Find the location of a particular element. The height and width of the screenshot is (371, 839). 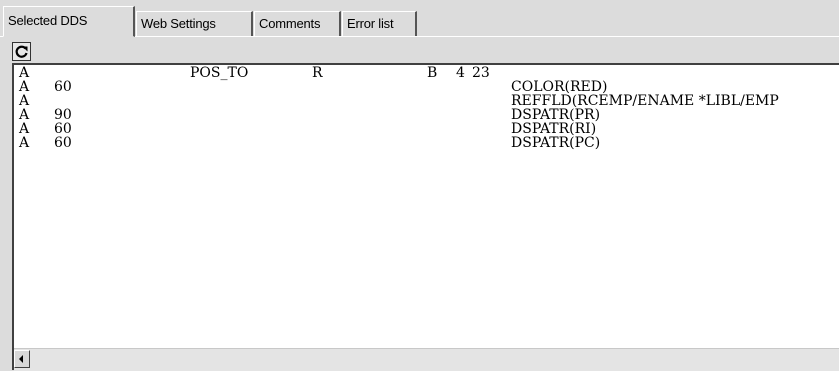

reference: R is located at coordinates (317, 73).